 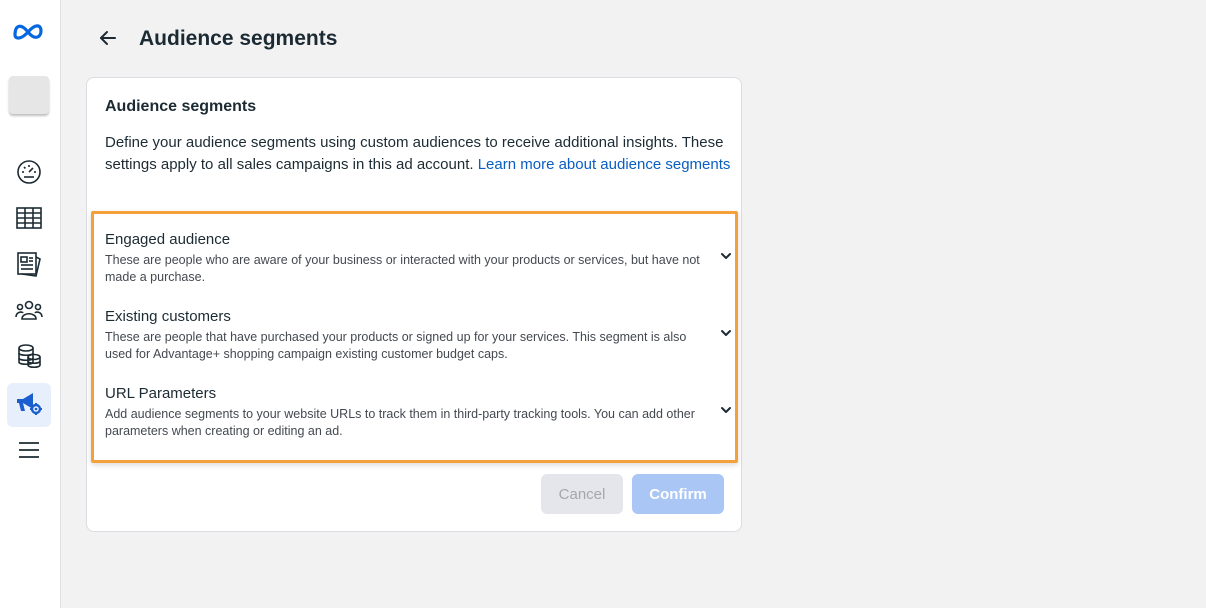 I want to click on sidebar-item-ads-manager, so click(x=29, y=405).